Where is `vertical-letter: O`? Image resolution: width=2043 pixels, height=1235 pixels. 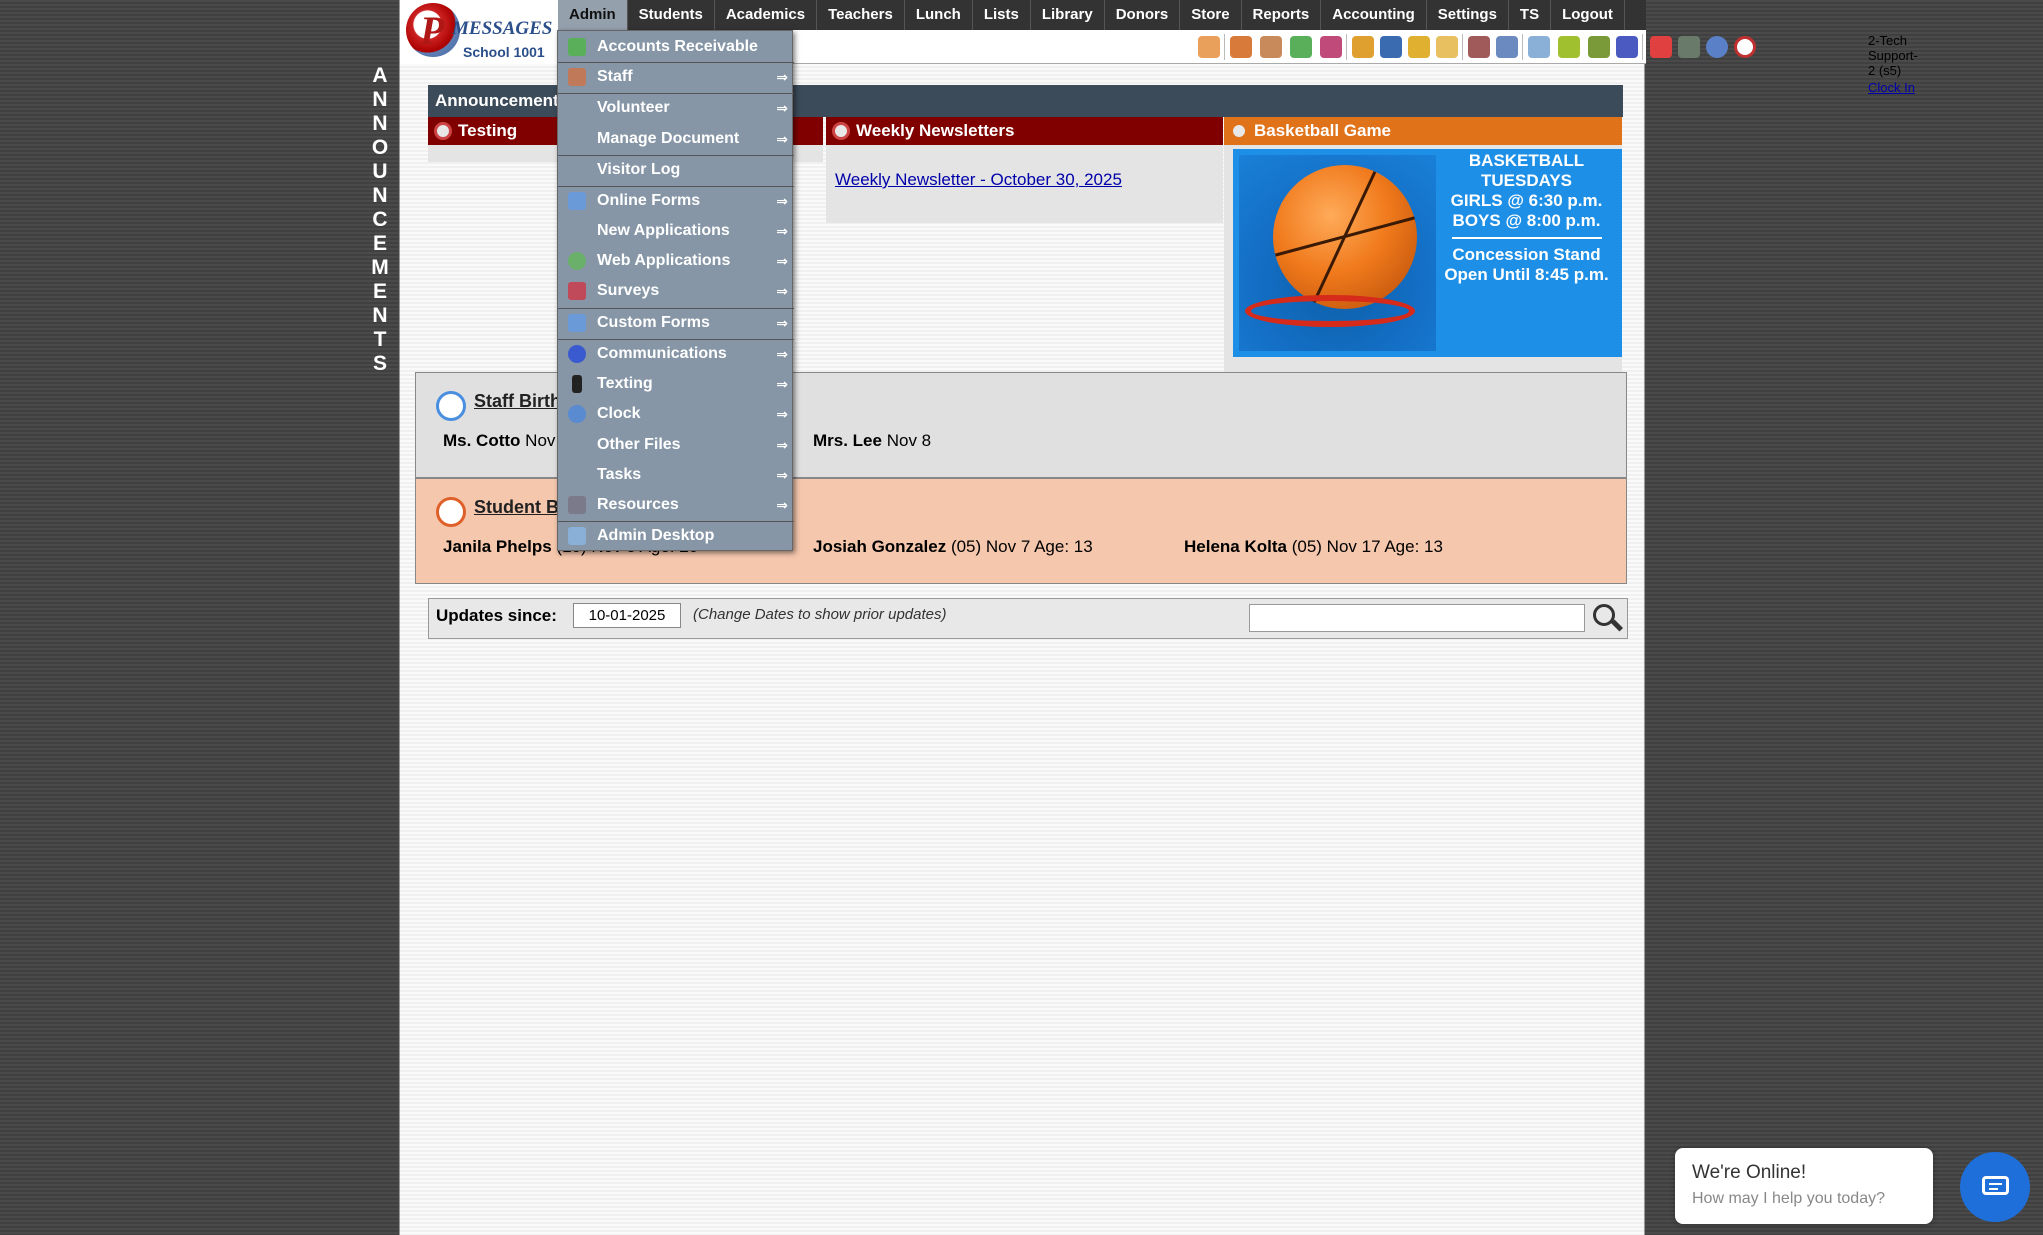 vertical-letter: O is located at coordinates (380, 147).